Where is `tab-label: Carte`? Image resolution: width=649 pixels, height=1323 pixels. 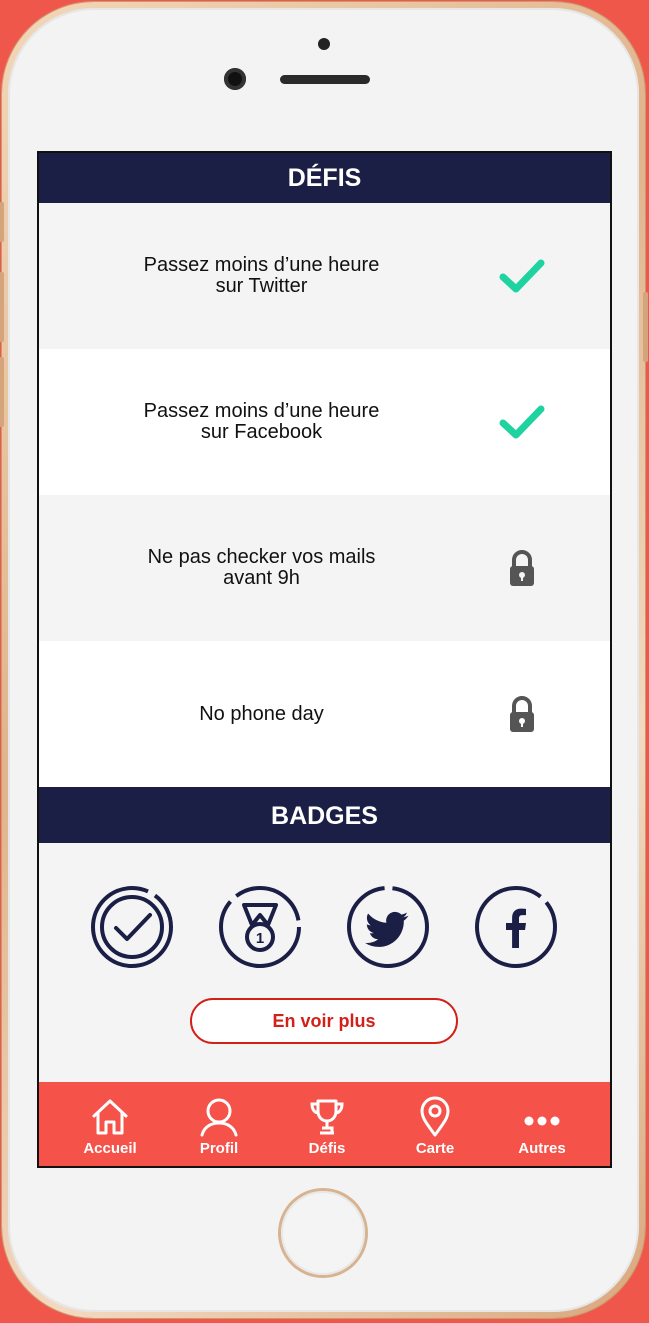
tab-label: Carte is located at coordinates (435, 1148).